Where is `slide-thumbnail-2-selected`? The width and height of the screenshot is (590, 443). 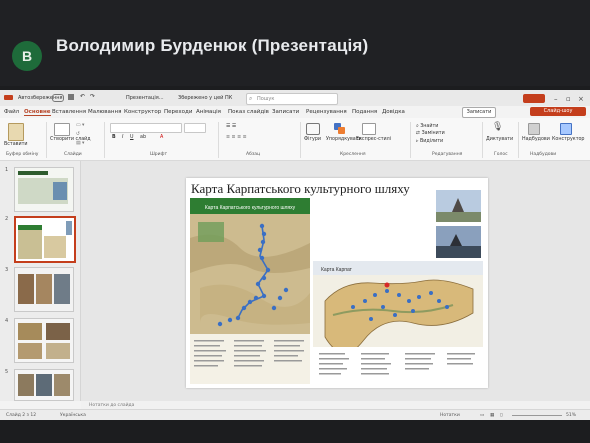
slide-thumbnail-2-selected is located at coordinates (45, 239).